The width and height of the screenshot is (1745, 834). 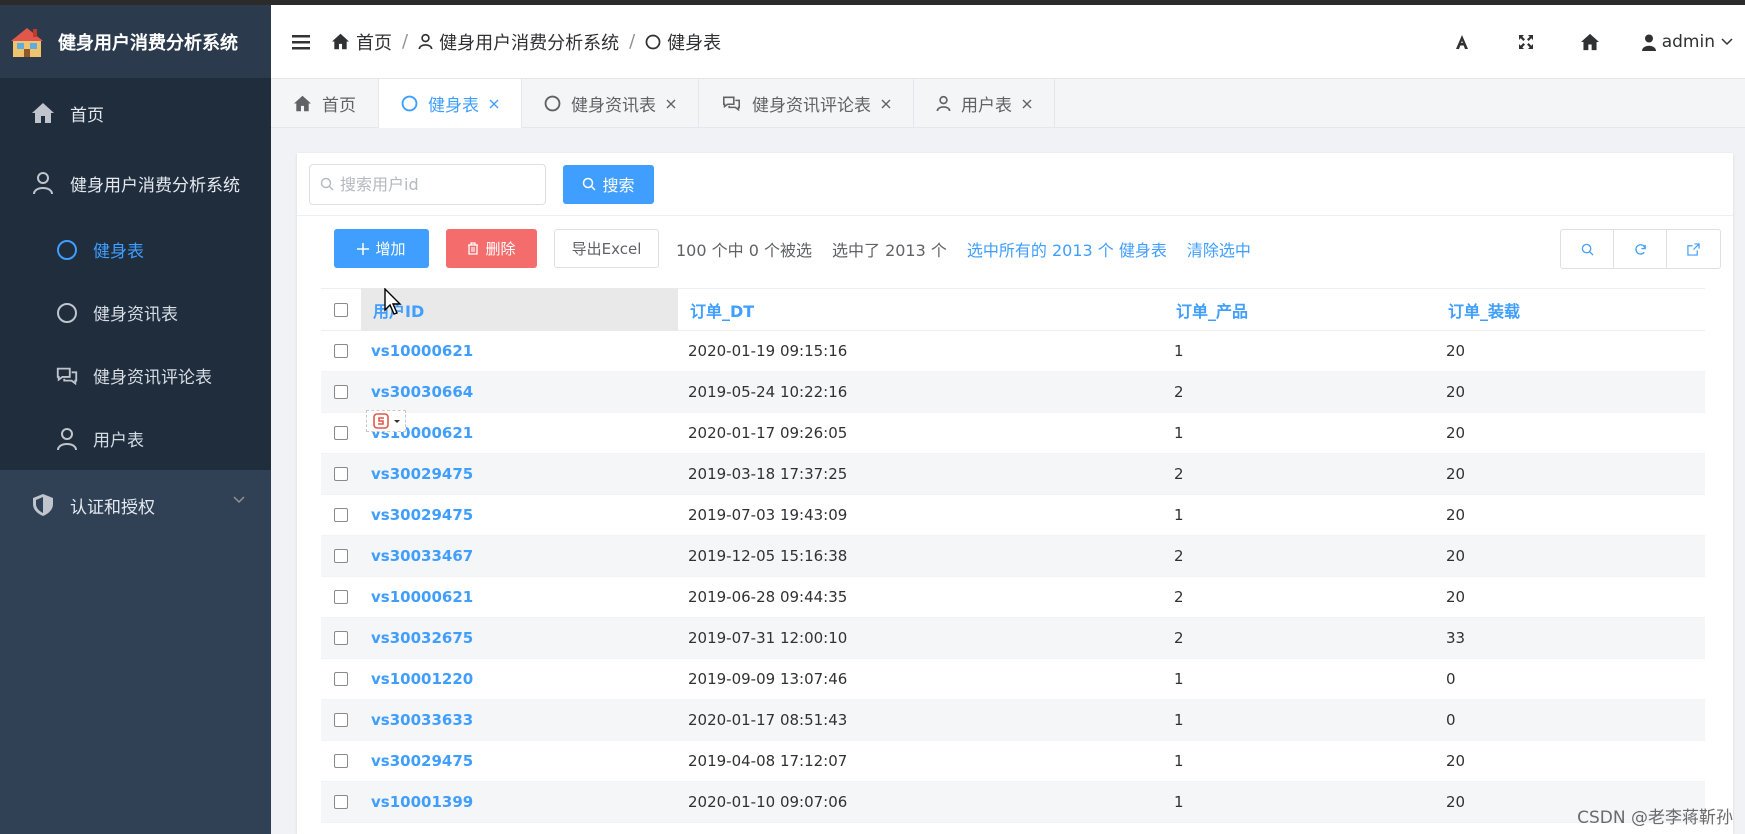 I want to click on refresh-icon, so click(x=1640, y=249).